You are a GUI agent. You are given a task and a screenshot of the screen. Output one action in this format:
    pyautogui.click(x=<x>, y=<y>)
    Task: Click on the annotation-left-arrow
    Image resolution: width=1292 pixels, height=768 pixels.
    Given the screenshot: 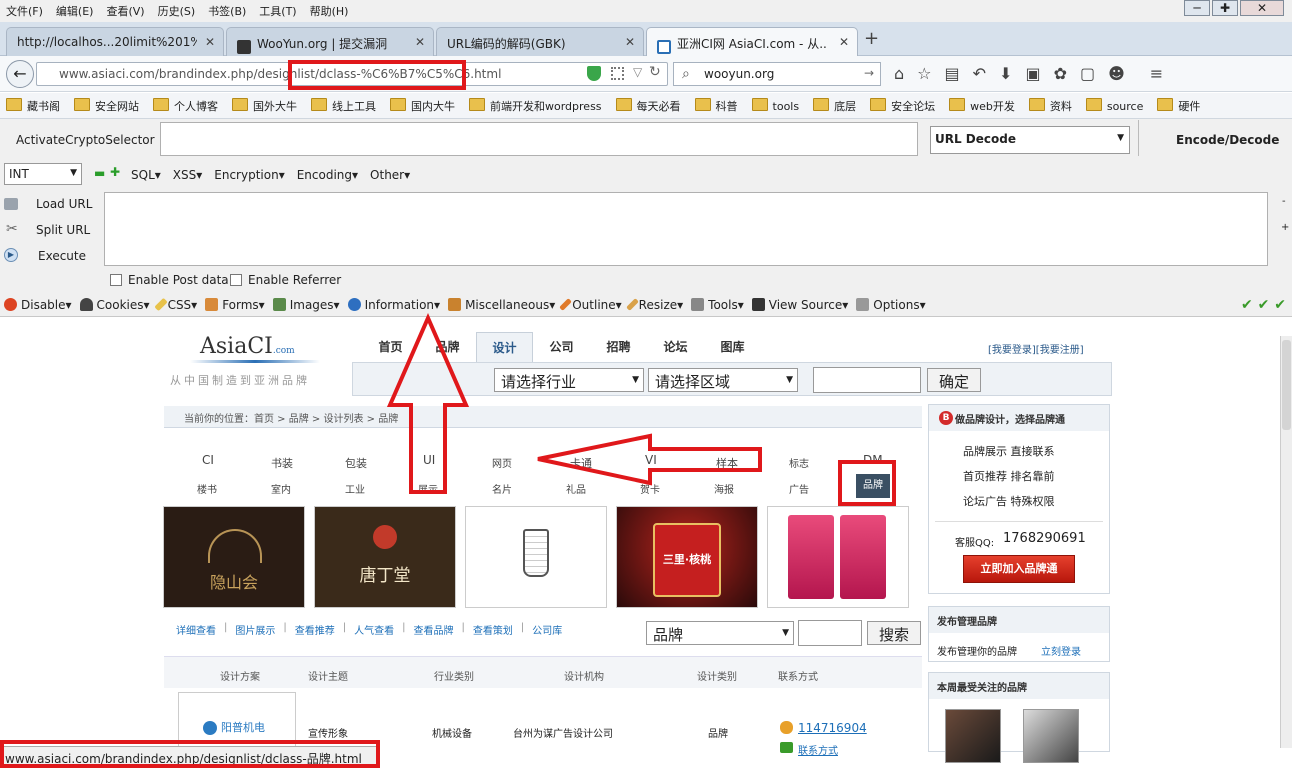 What is the action you would take?
    pyautogui.click(x=649, y=459)
    